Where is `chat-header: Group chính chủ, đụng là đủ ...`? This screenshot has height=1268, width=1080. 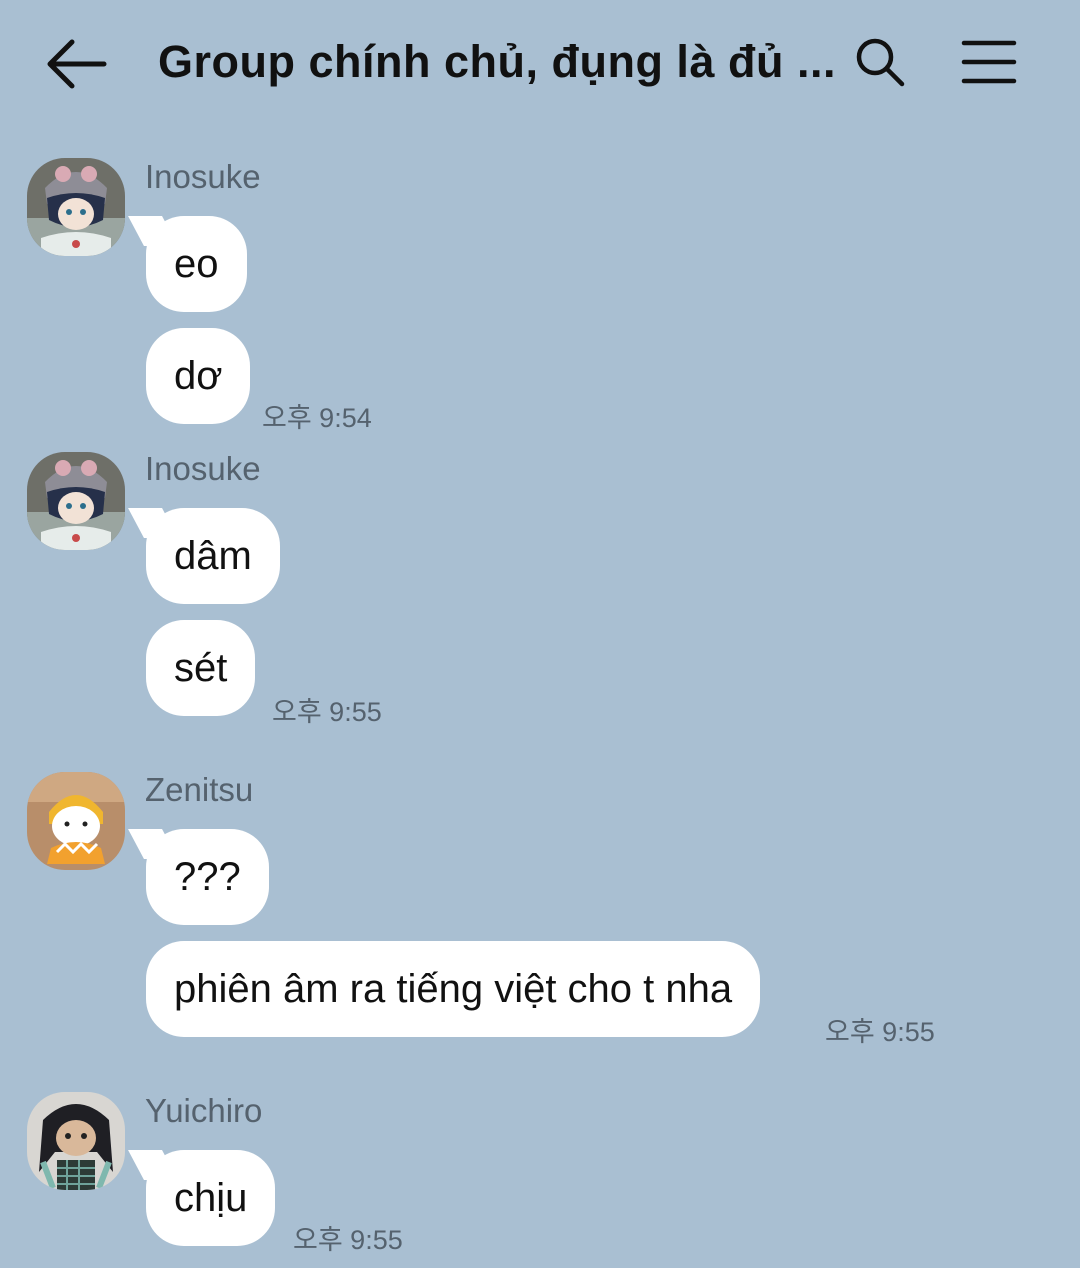 chat-header: Group chính chủ, đụng là đủ ... is located at coordinates (540, 62).